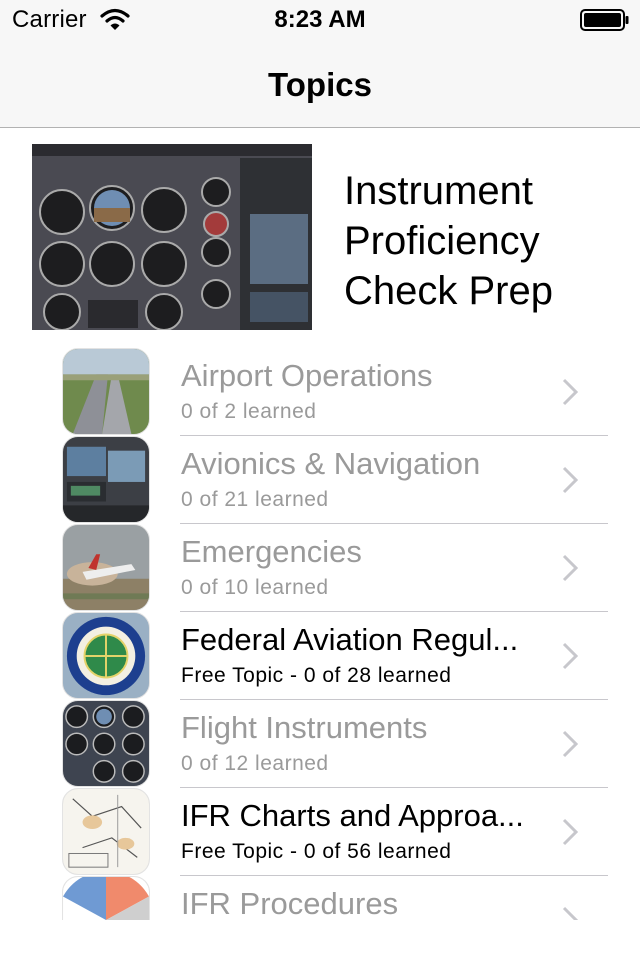 The image size is (640, 960). I want to click on topic-row-emergencies: Emergencies 0 of 10 learned, so click(320, 568).